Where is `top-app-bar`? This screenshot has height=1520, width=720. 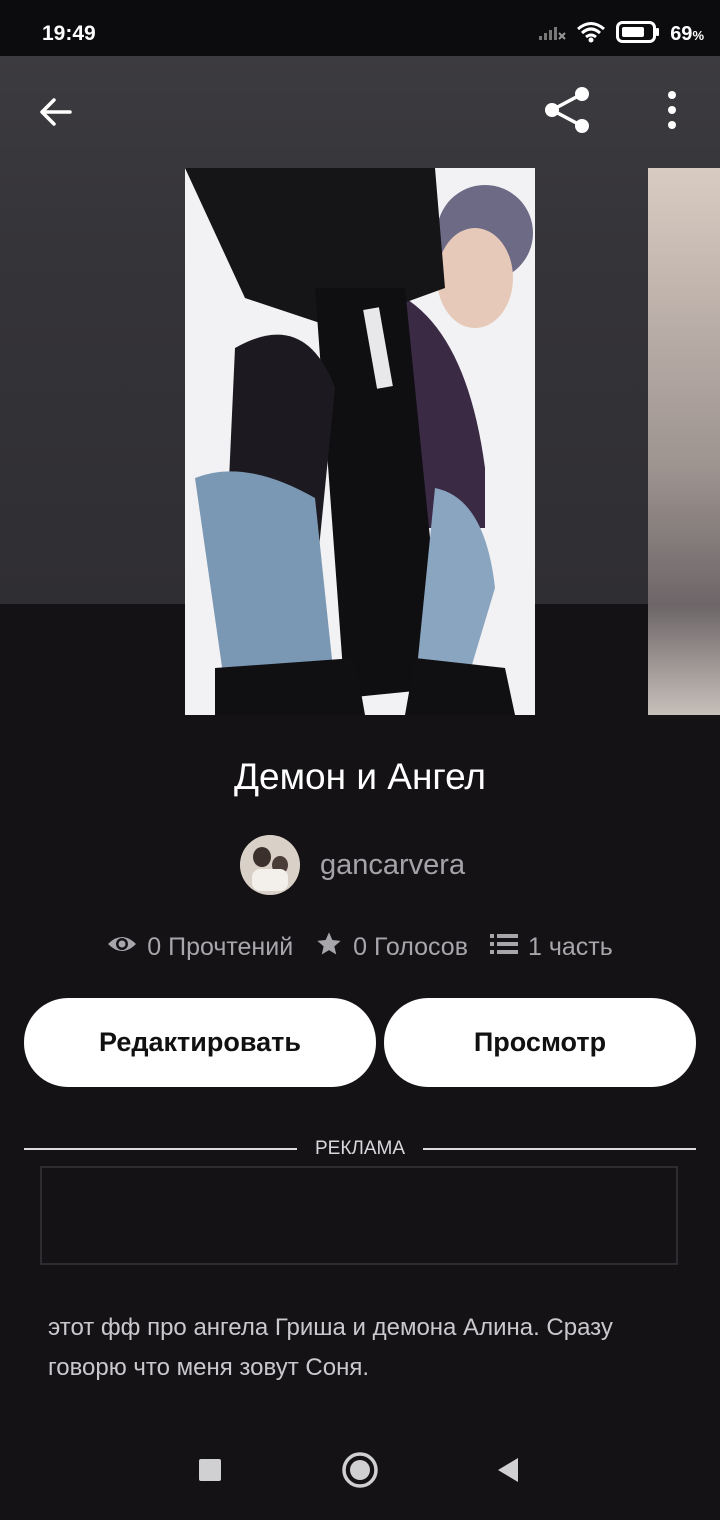 top-app-bar is located at coordinates (360, 111).